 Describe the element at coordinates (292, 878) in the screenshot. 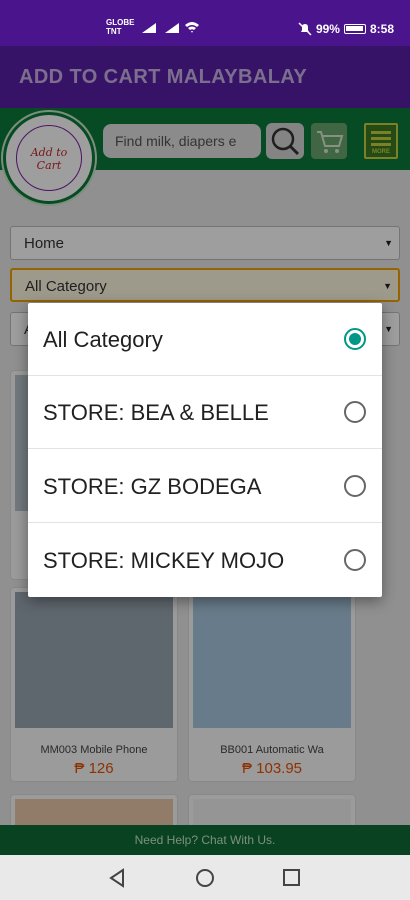

I see `recents-icon` at that location.